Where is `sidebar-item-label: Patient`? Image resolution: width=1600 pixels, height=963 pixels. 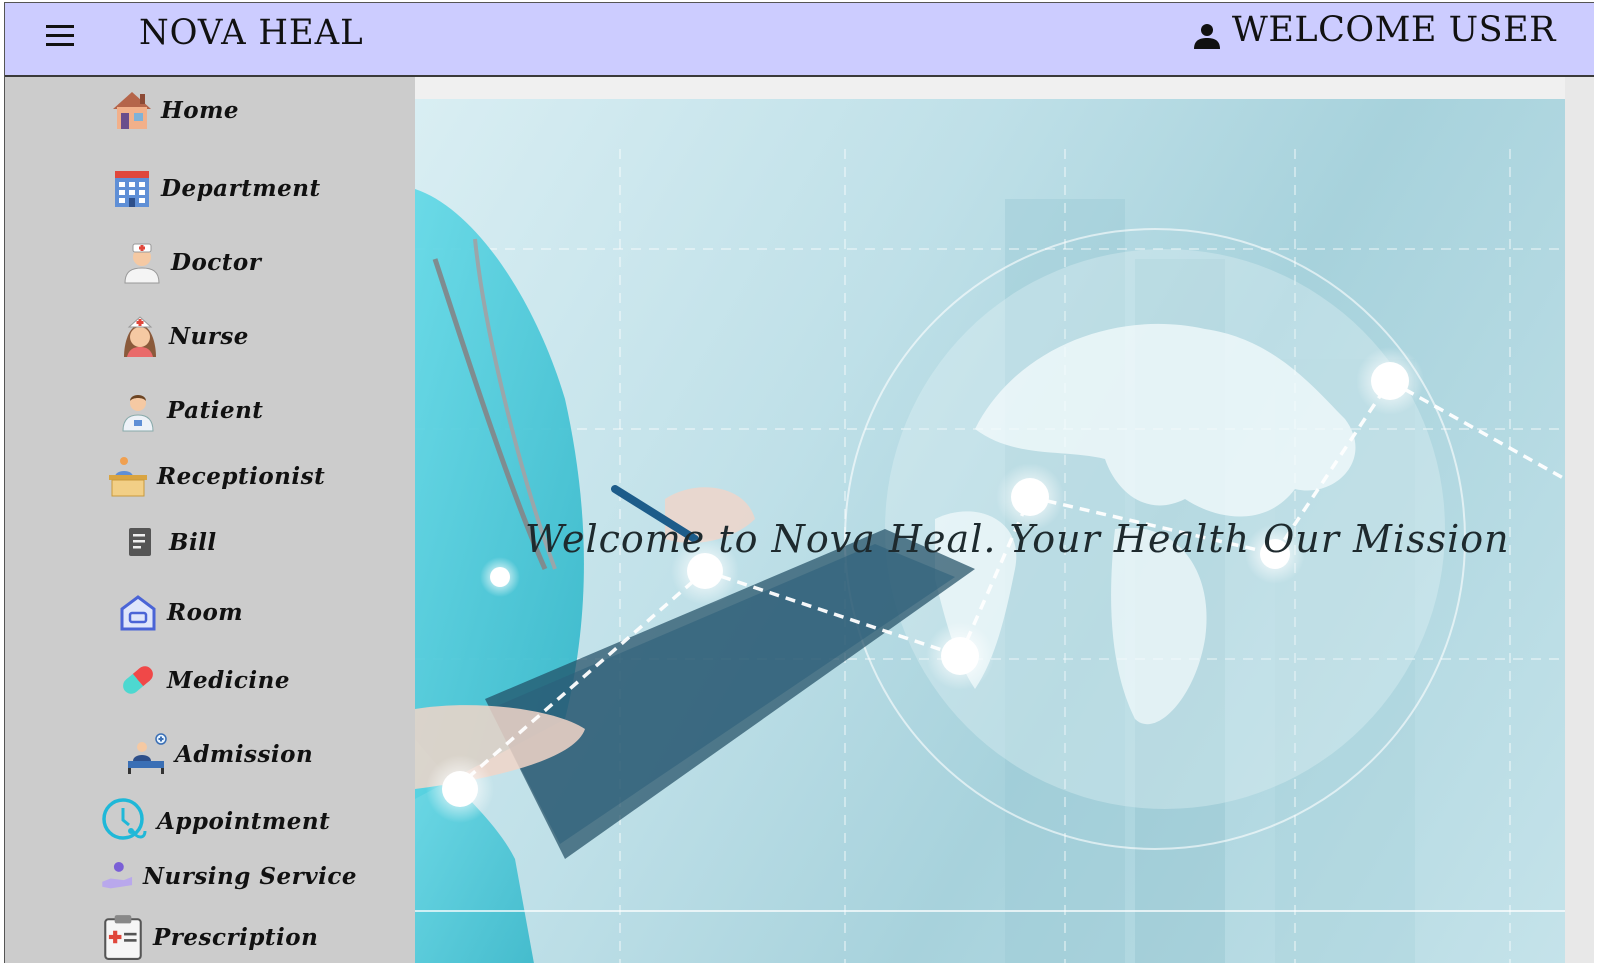
sidebar-item-label: Patient is located at coordinates (215, 410).